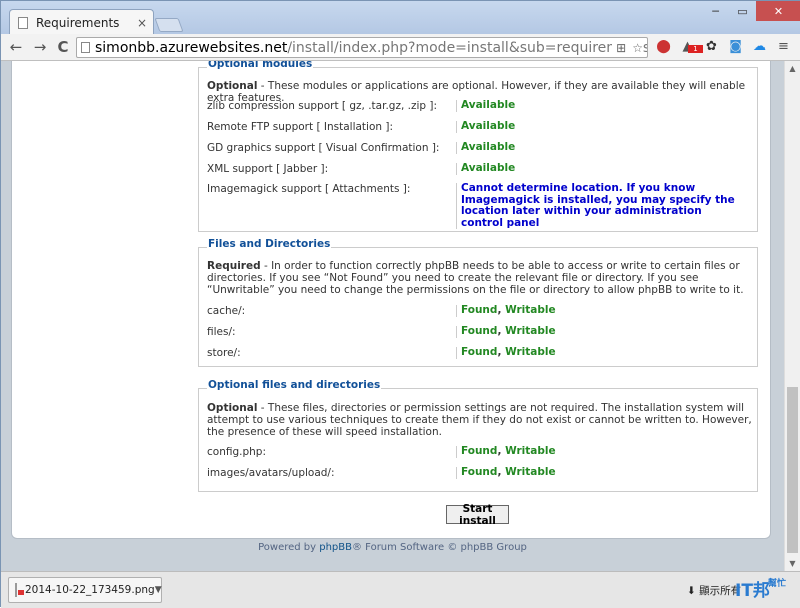  I want to click on forward-button: →, so click(40, 47).